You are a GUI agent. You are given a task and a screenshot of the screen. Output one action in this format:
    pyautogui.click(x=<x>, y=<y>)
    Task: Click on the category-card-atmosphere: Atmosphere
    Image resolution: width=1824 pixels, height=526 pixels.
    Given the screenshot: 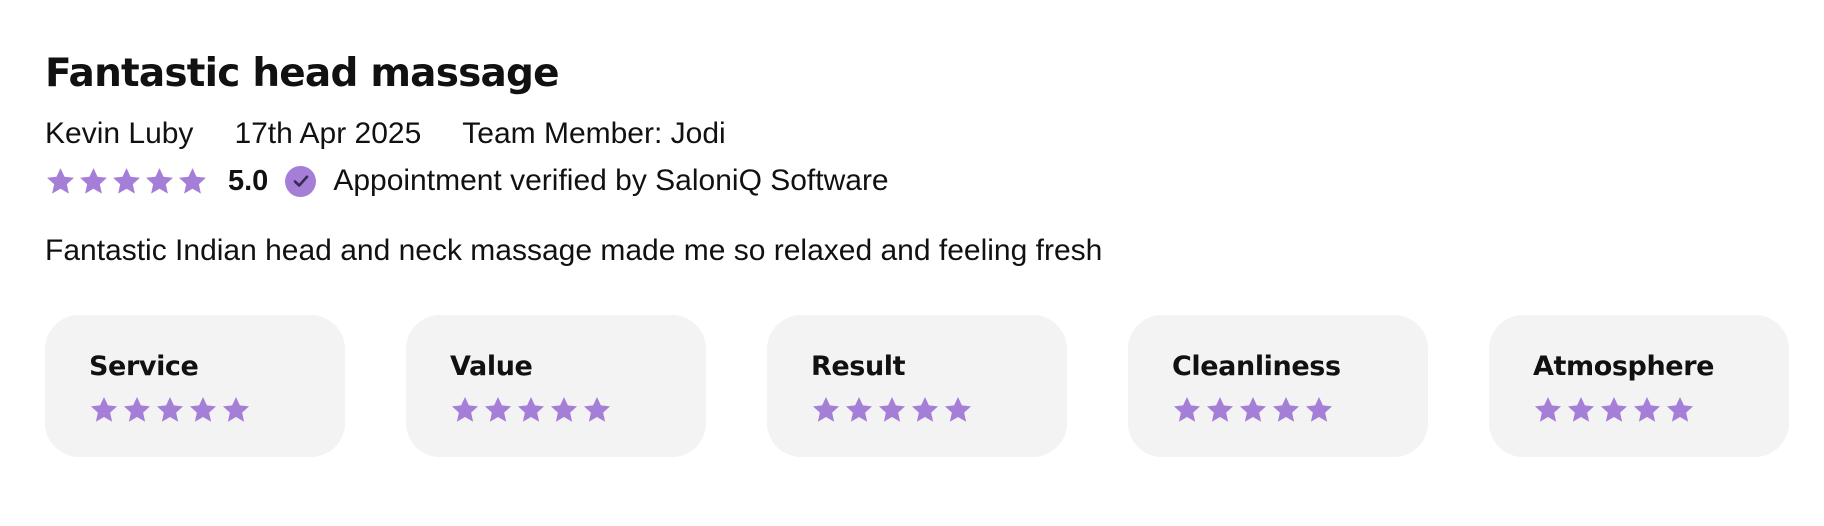 What is the action you would take?
    pyautogui.click(x=1639, y=386)
    